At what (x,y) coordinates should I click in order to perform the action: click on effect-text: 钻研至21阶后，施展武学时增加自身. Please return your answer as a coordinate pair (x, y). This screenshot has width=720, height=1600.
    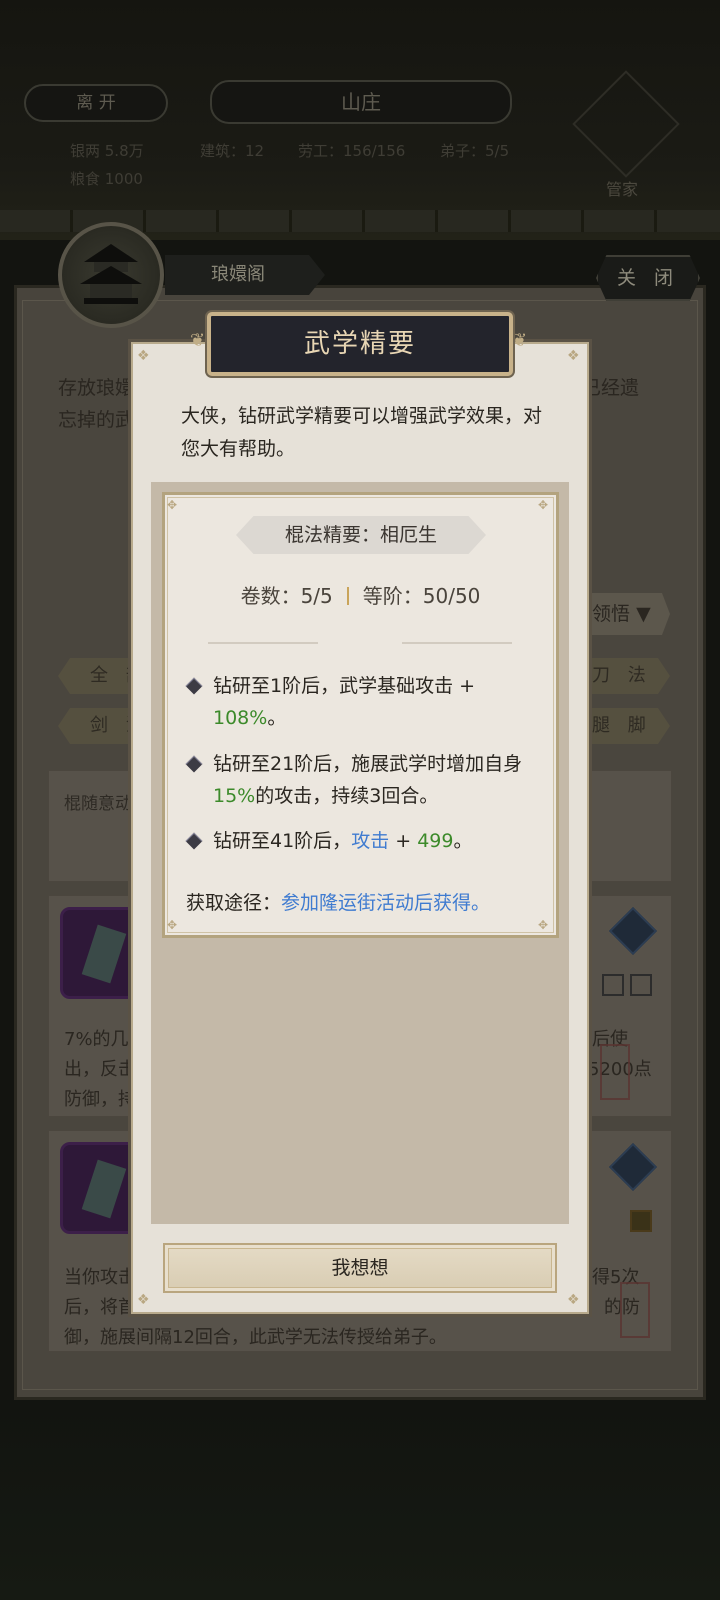
    Looking at the image, I should click on (368, 764).